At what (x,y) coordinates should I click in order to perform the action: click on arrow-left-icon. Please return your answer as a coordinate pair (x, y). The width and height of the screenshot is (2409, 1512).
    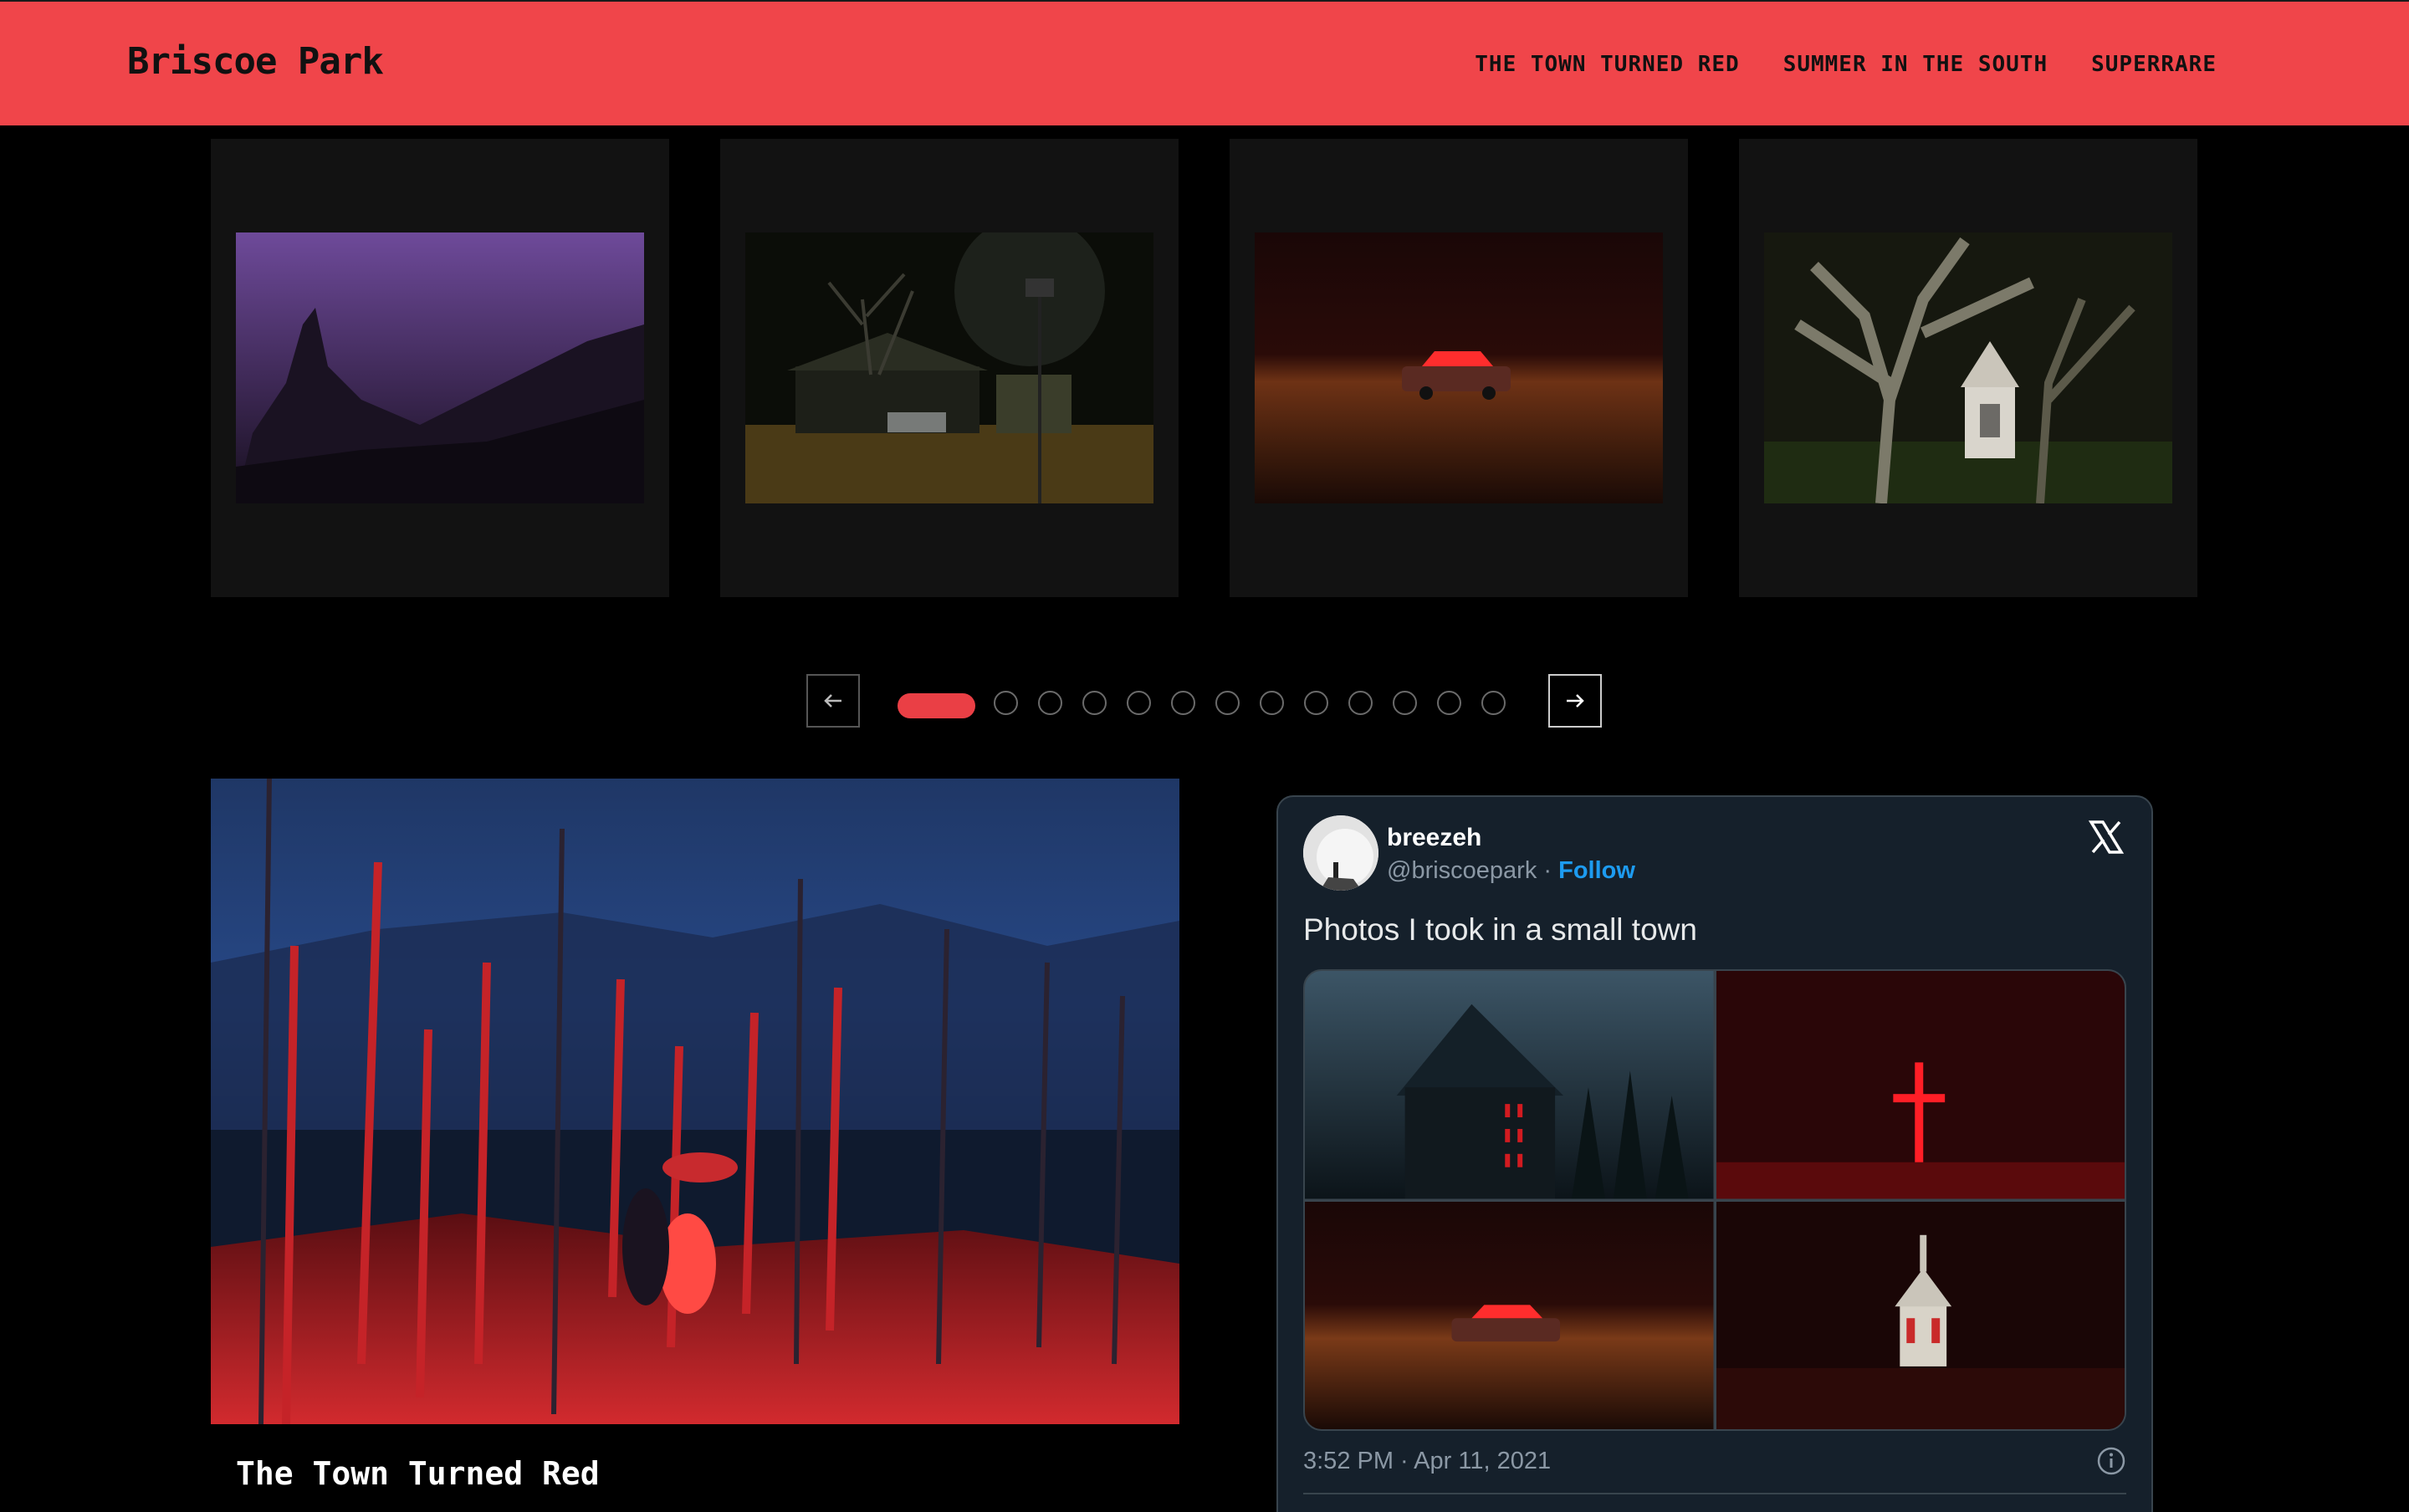
    Looking at the image, I should click on (832, 700).